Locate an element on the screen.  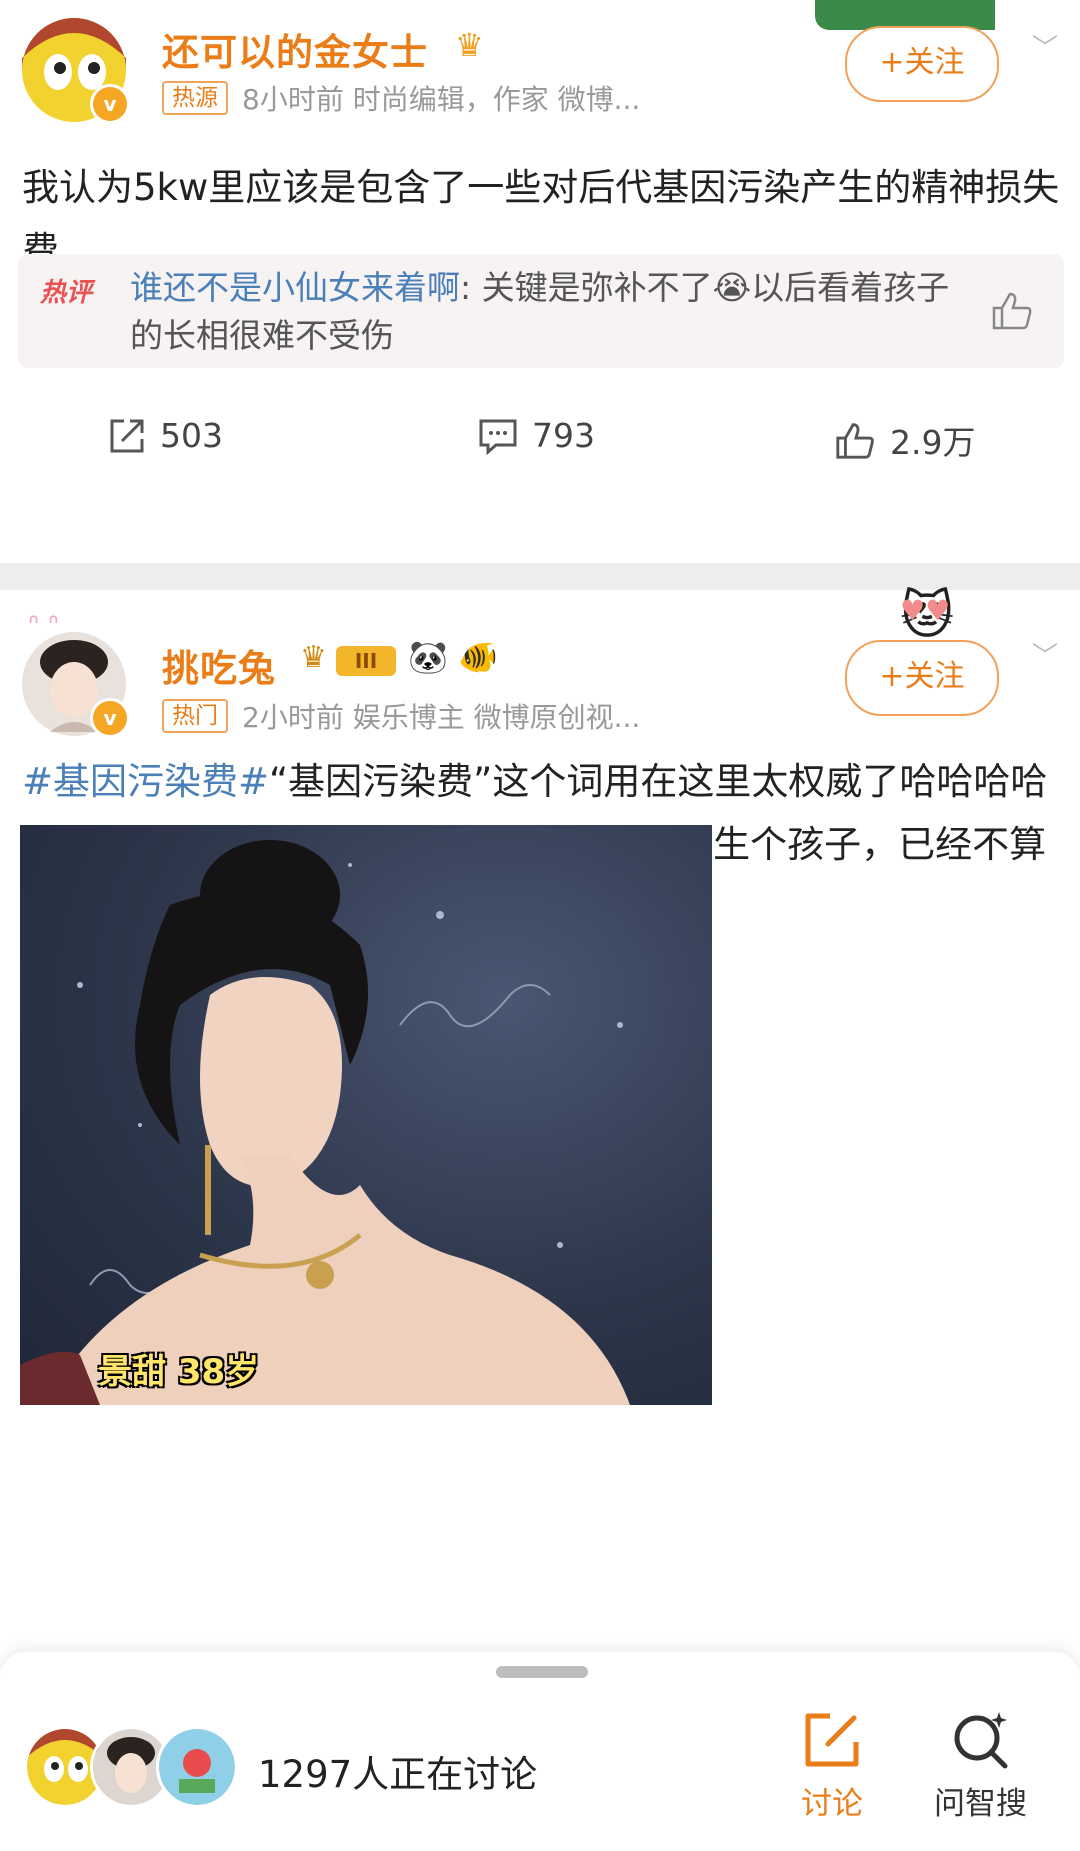
hot-comment-text: 谁还不是小仙女来着啊: 关键是弥补不了😭以后看着孩子的长相很难不受伤 is located at coordinates (545, 312).